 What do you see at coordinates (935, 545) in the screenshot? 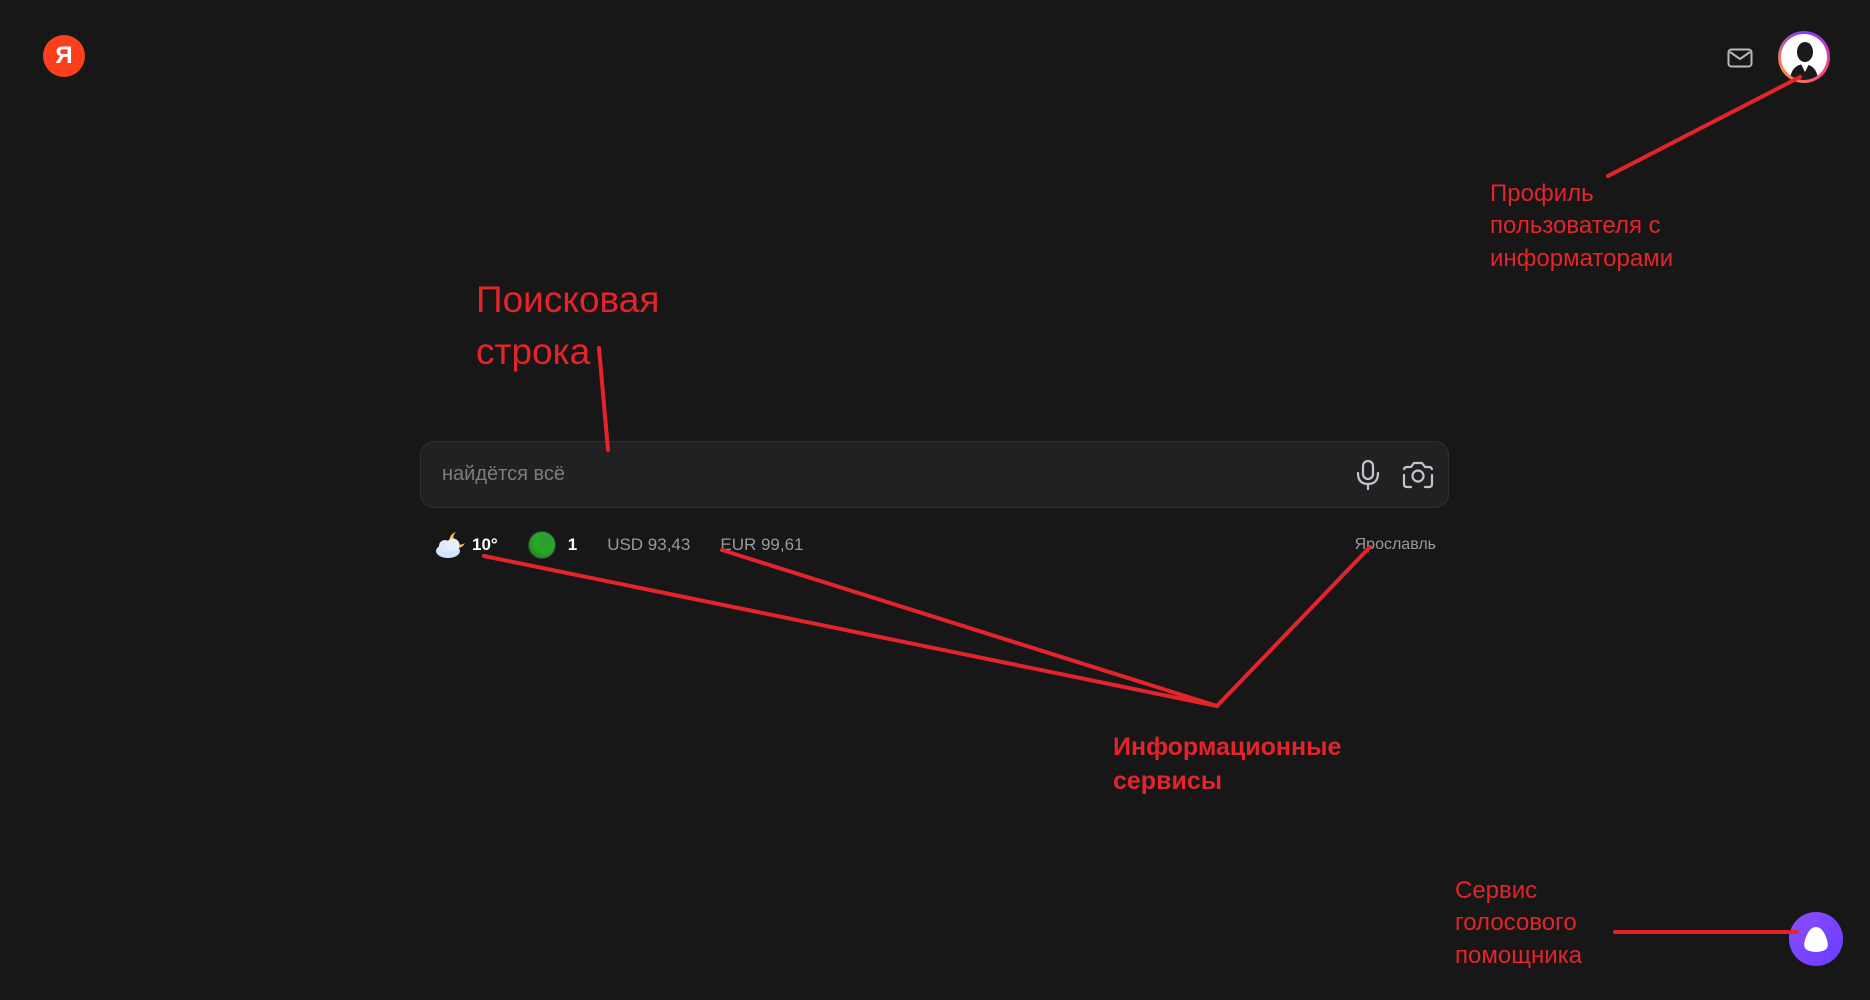
I see `informers-row: 10° 1 USD 93,43 EUR 99,61 Ярославль` at bounding box center [935, 545].